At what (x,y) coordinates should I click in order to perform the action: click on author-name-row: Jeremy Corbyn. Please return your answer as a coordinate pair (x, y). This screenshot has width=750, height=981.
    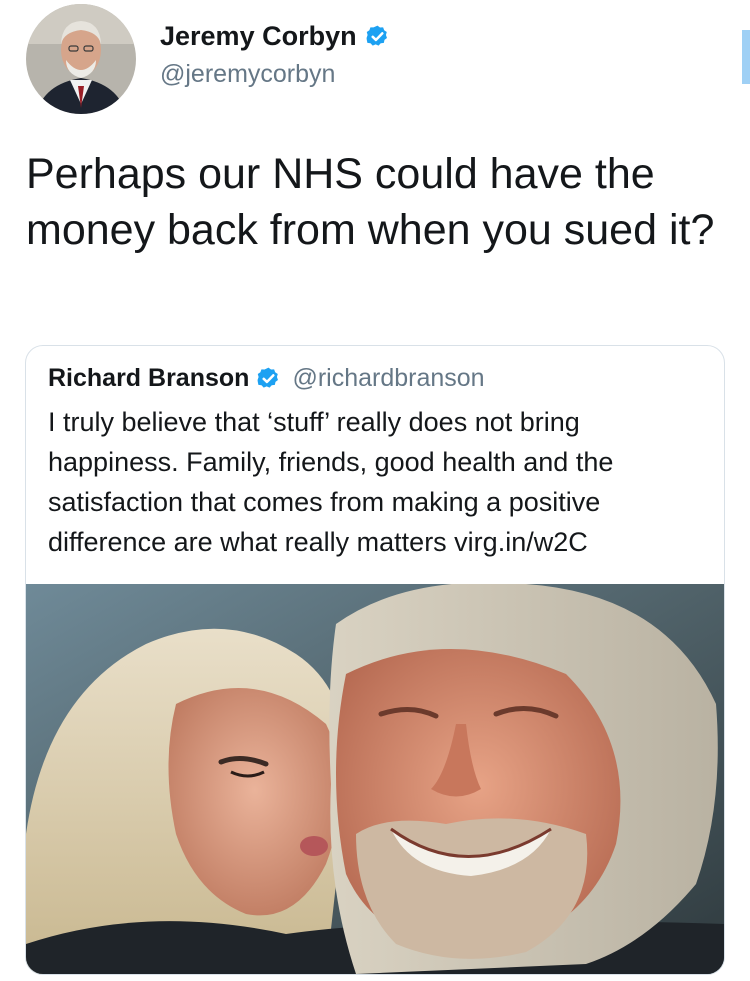
    Looking at the image, I should click on (275, 36).